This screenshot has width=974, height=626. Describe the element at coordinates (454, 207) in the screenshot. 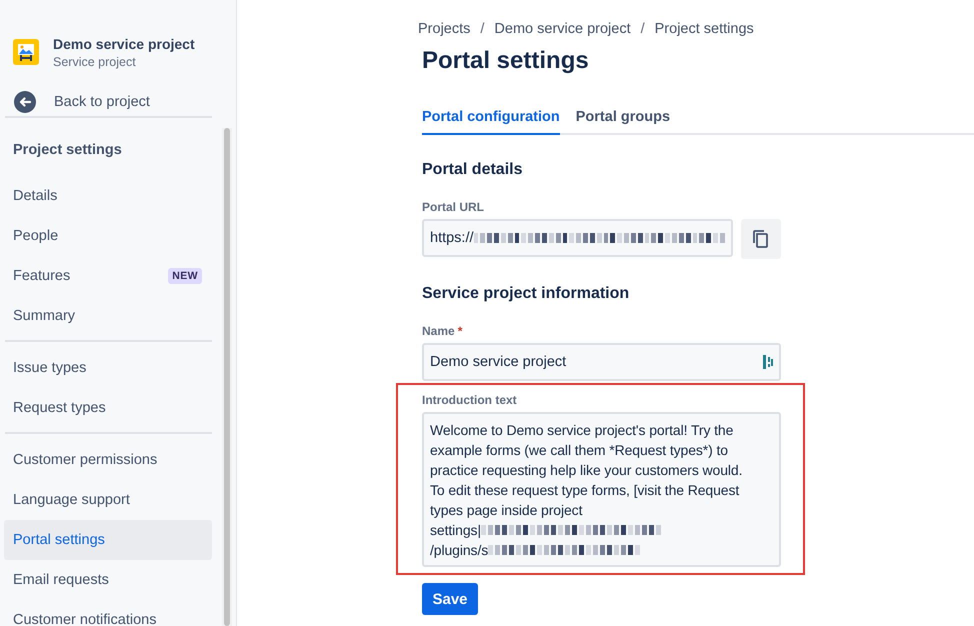

I see `field-label: Portal URL` at that location.